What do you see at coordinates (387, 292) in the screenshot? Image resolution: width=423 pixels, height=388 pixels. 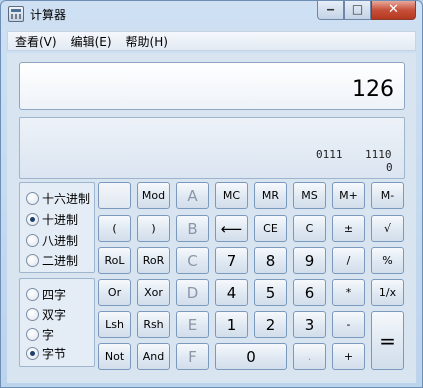 I see `reciprocal-button: 1/x` at bounding box center [387, 292].